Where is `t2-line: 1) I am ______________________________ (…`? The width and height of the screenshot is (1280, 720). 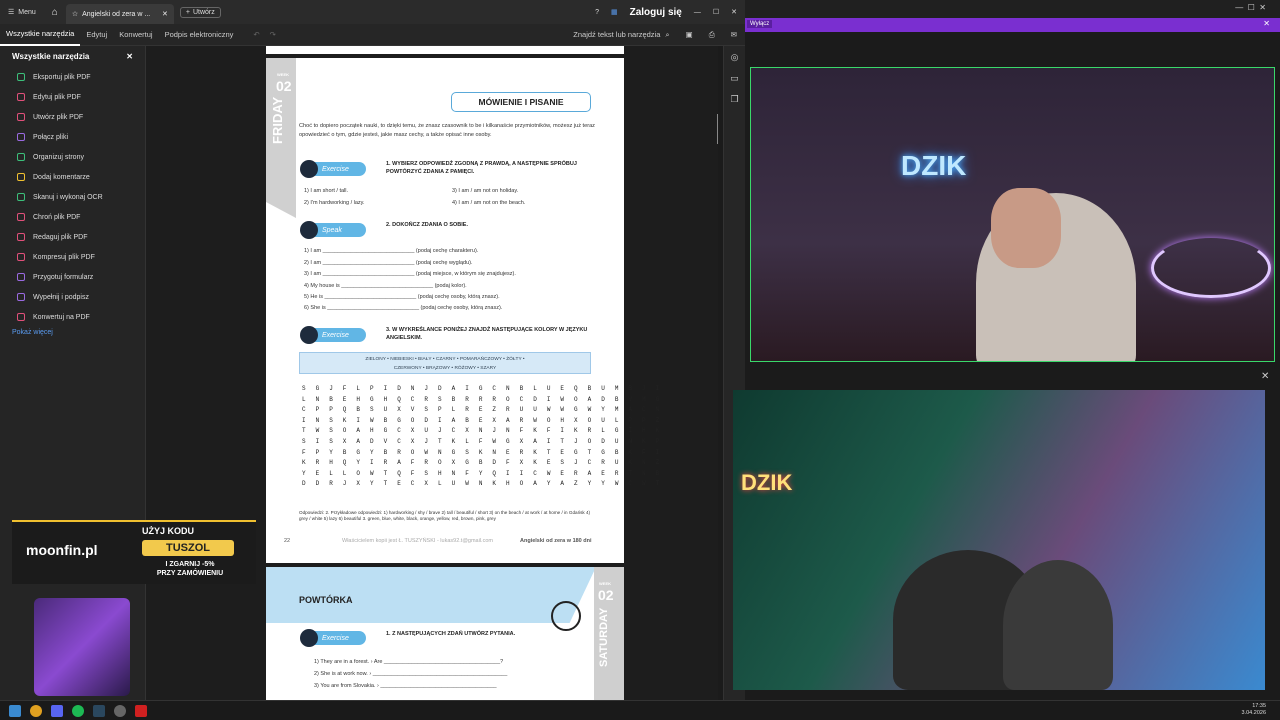 t2-line: 1) I am ______________________________ (… is located at coordinates (391, 251).